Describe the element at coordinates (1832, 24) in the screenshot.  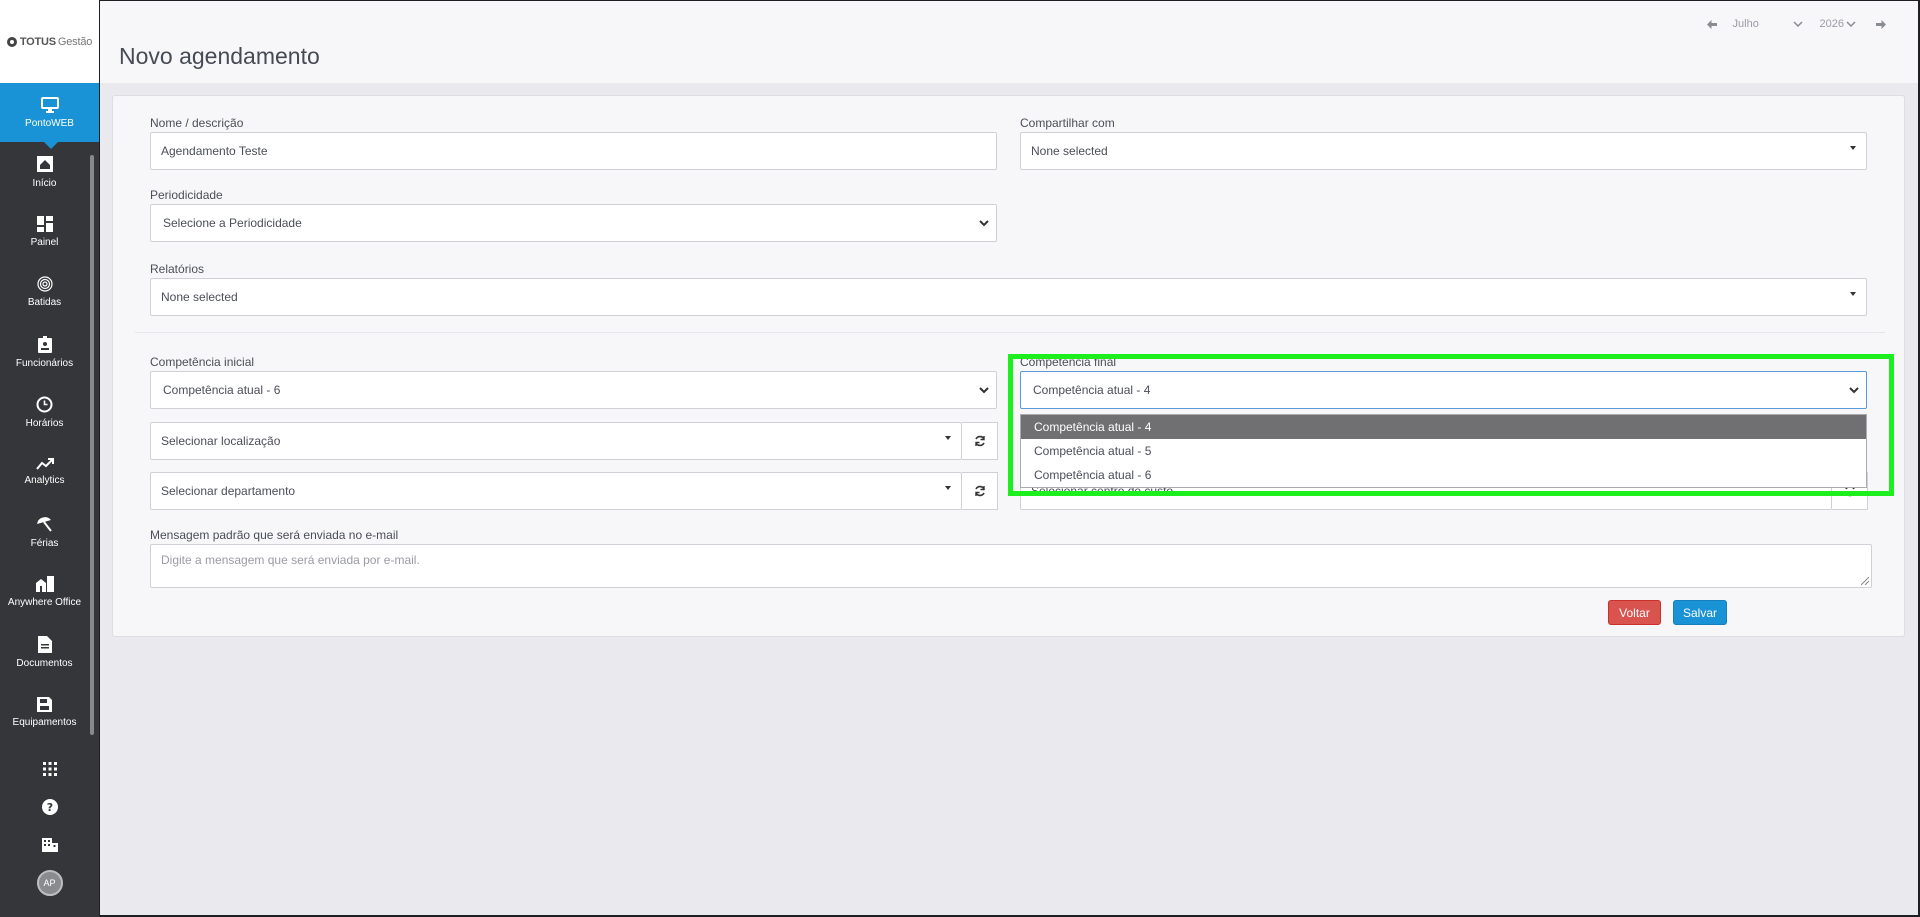
I see `year-select: 2026` at that location.